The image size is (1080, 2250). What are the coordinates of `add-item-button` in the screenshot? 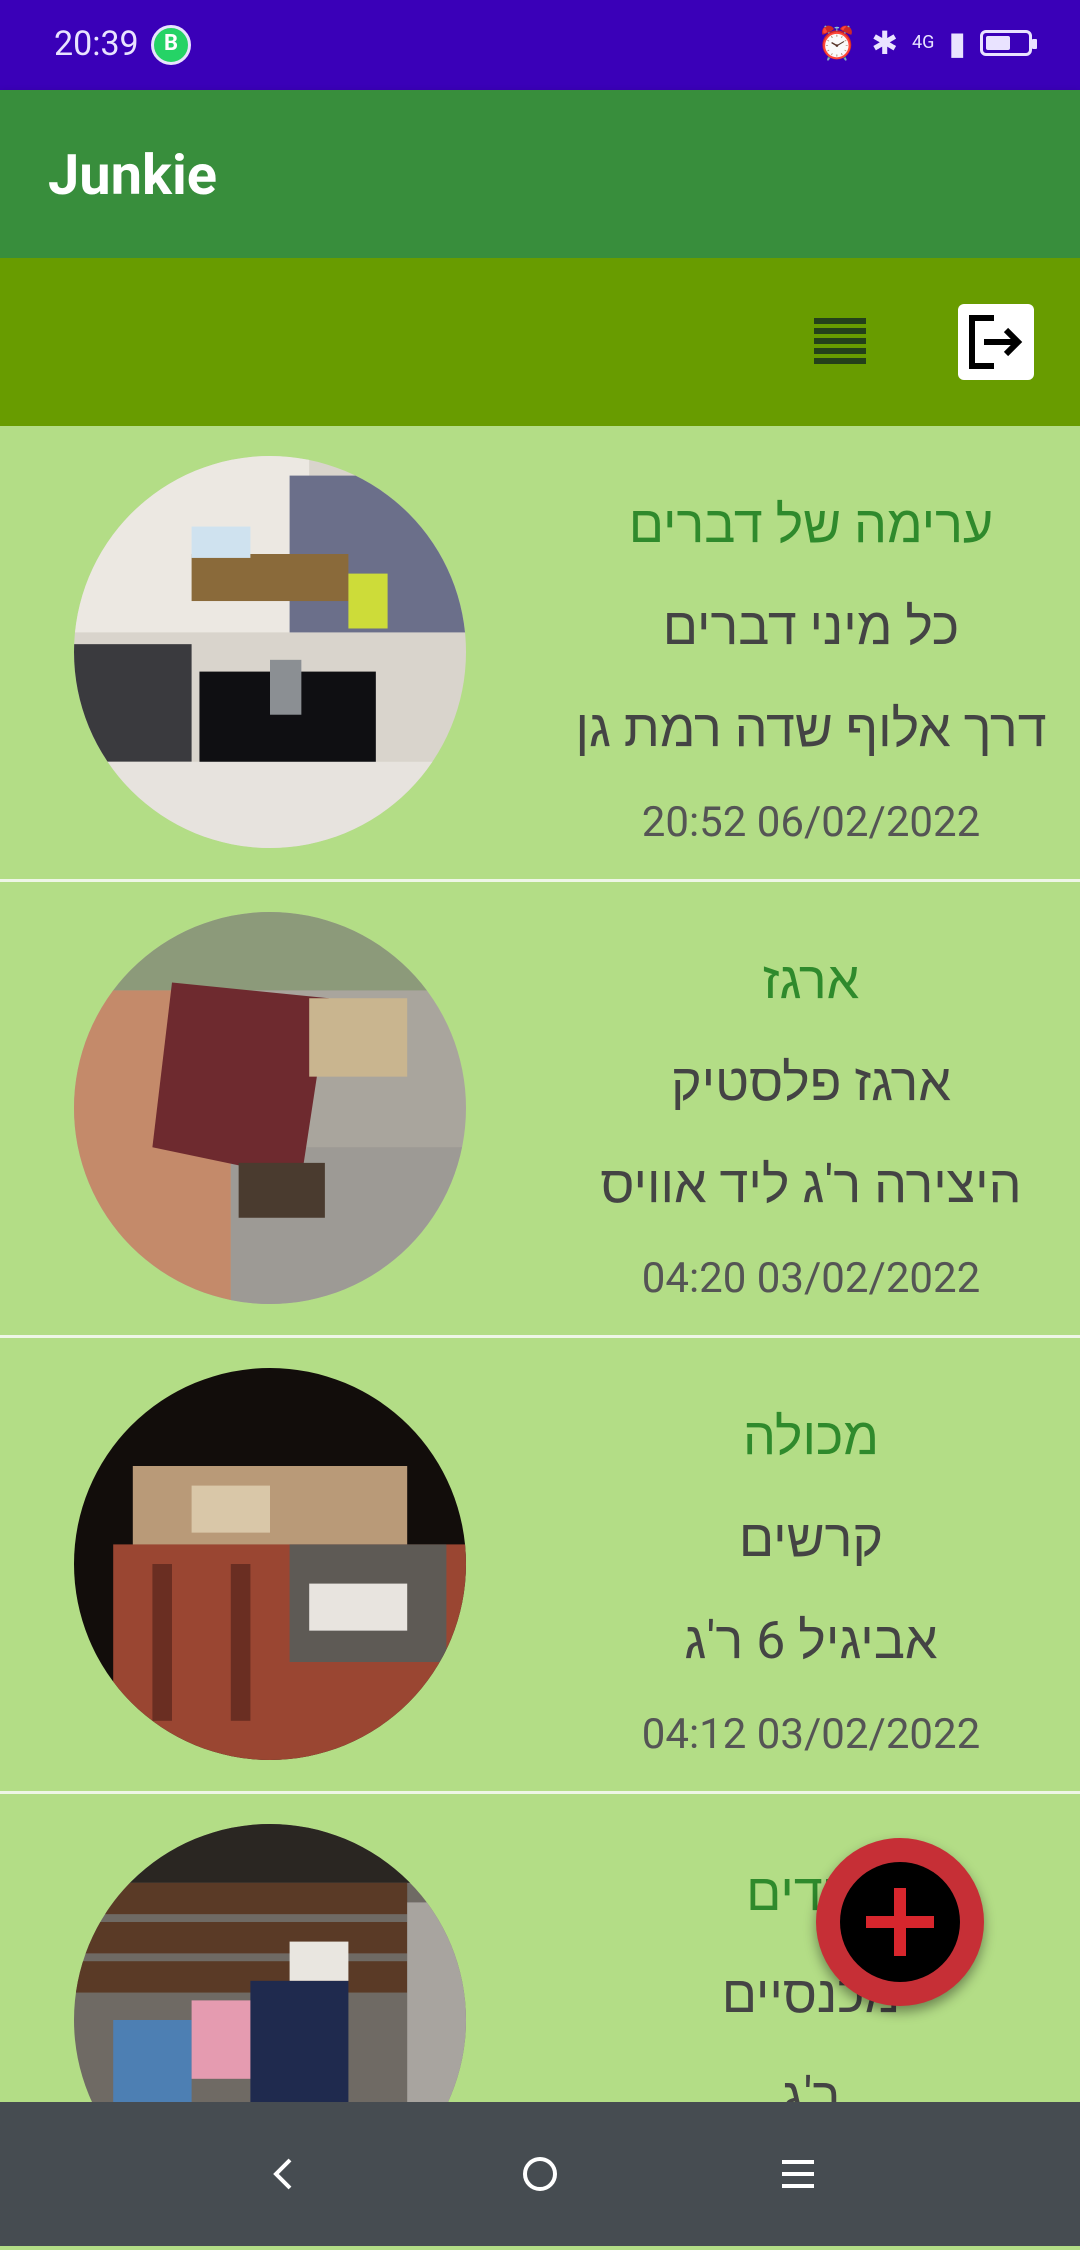 It's located at (900, 1922).